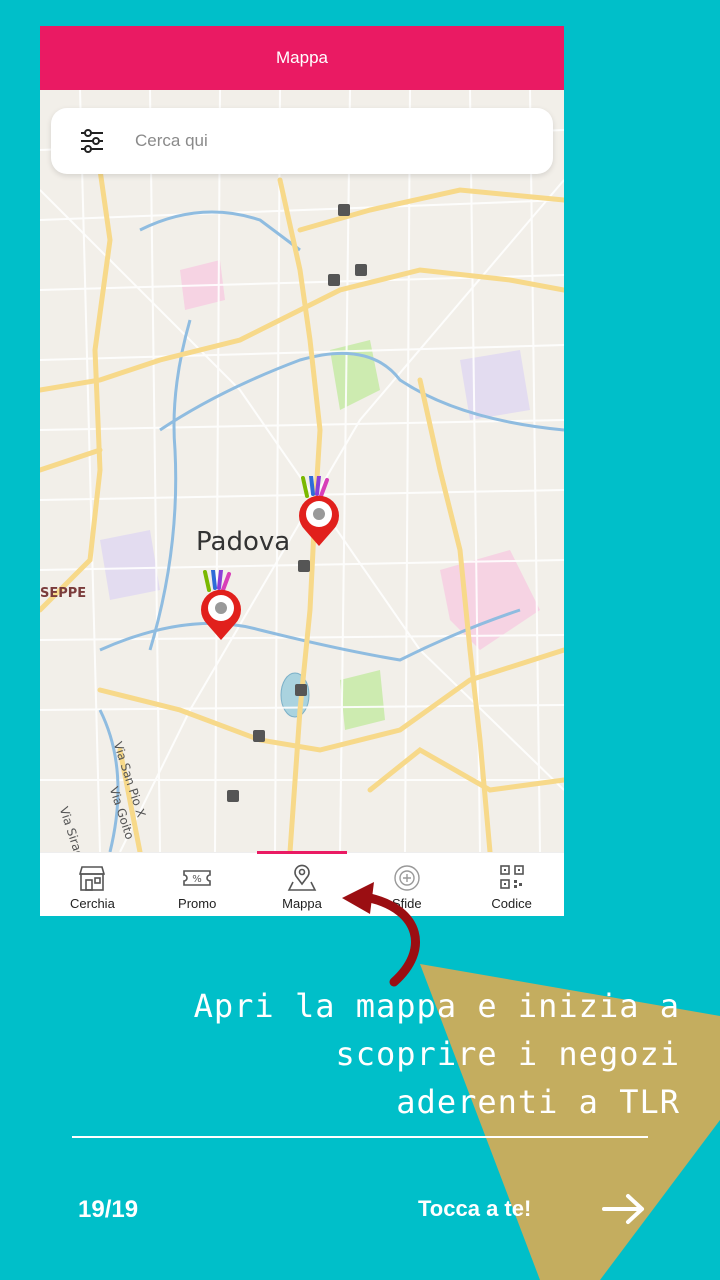 This screenshot has width=720, height=1280. I want to click on search-input, so click(325, 141).